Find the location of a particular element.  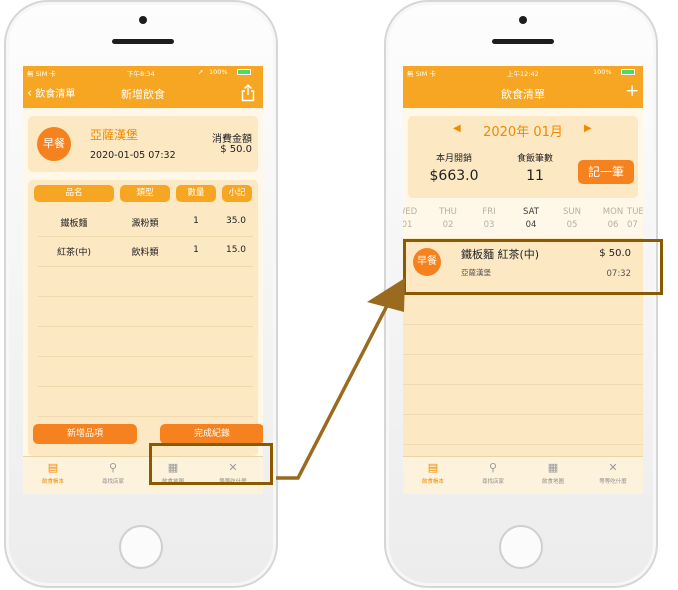

flow-arrow is located at coordinates (340, 379).